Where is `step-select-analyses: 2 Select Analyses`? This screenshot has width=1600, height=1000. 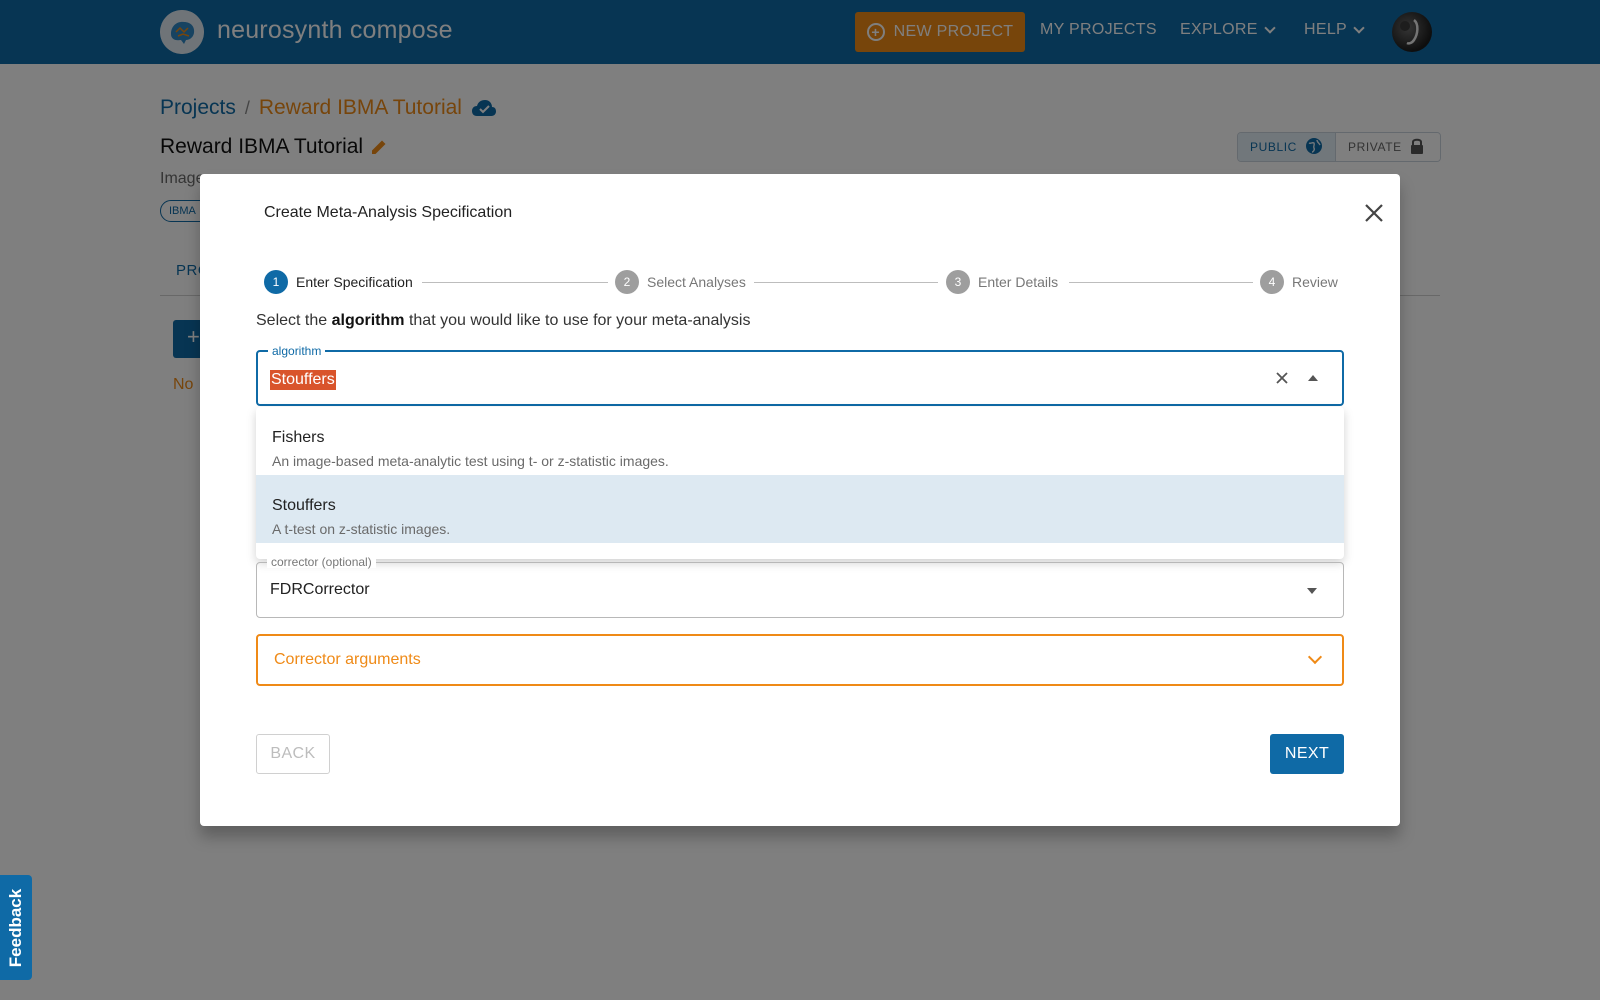 step-select-analyses: 2 Select Analyses is located at coordinates (680, 282).